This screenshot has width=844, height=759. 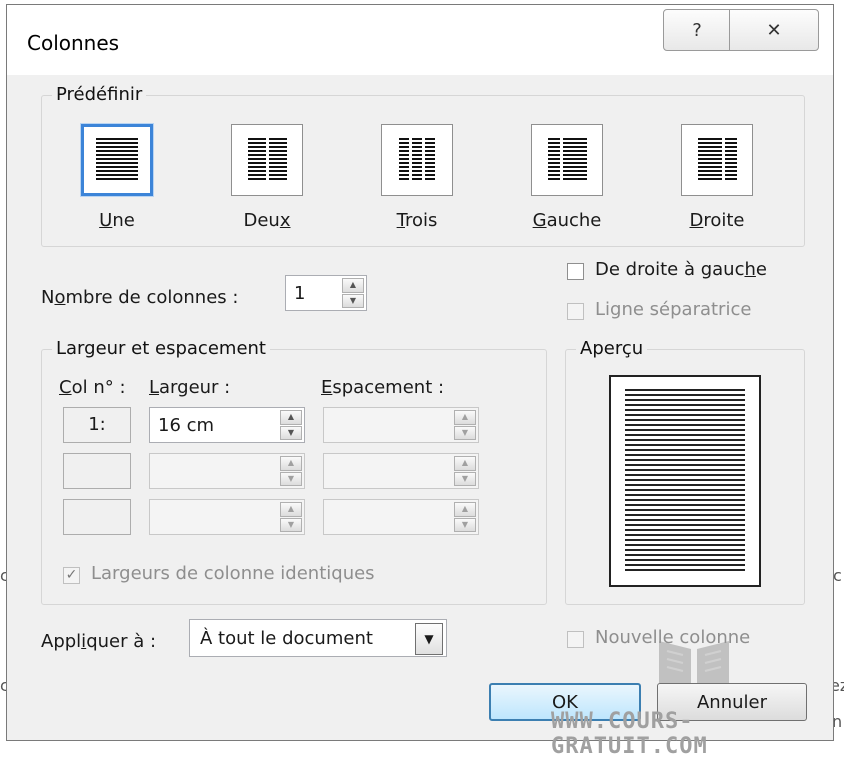 I want to click on presets-legend: Prédéfinir, so click(x=99, y=94).